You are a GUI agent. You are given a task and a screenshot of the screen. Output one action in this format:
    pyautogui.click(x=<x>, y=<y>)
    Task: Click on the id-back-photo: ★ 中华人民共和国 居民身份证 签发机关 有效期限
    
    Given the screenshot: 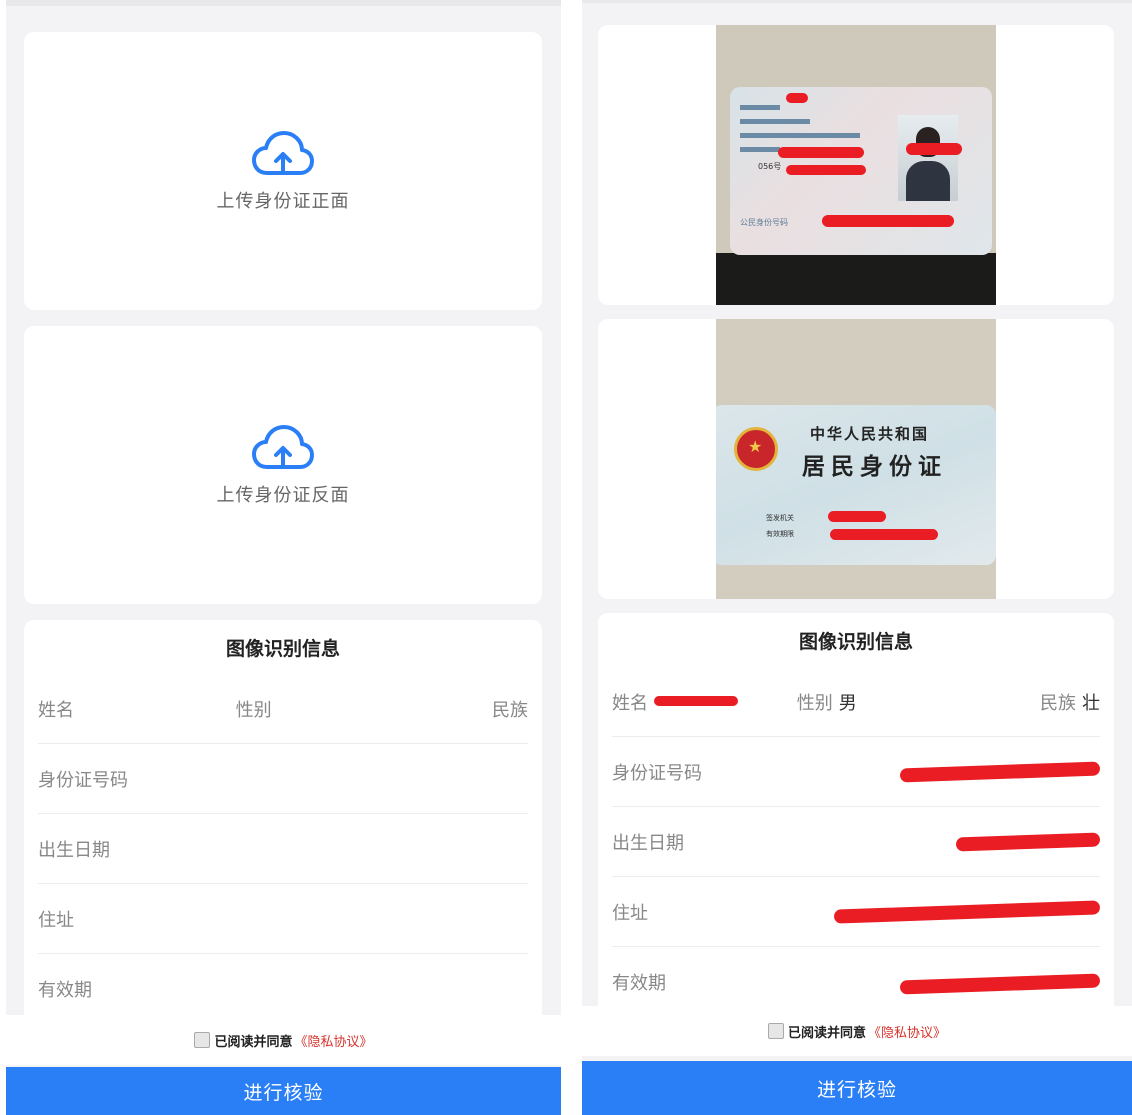 What is the action you would take?
    pyautogui.click(x=856, y=459)
    